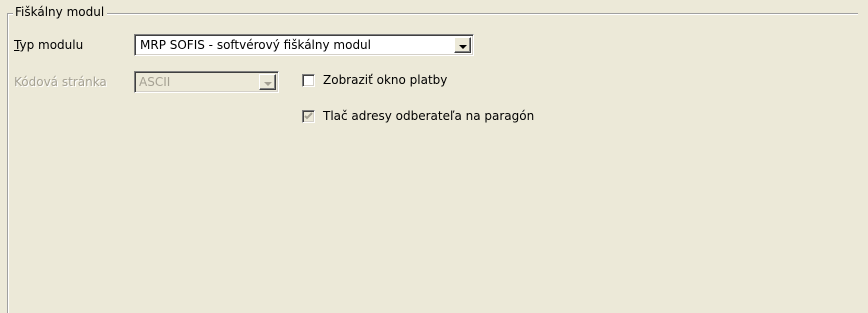 Image resolution: width=868 pixels, height=313 pixels. What do you see at coordinates (206, 82) in the screenshot?
I see `code-page-combobox: ASCII` at bounding box center [206, 82].